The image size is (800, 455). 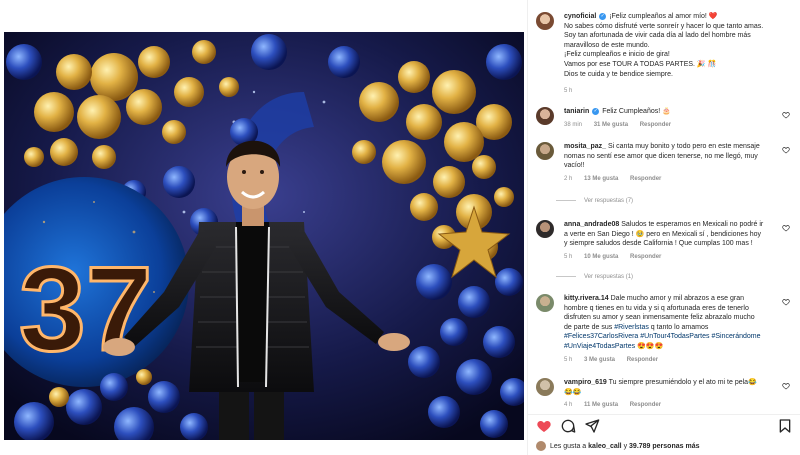 What do you see at coordinates (618, 74) in the screenshot?
I see `caption-line: Dios te cuida y te bendice siempre.` at bounding box center [618, 74].